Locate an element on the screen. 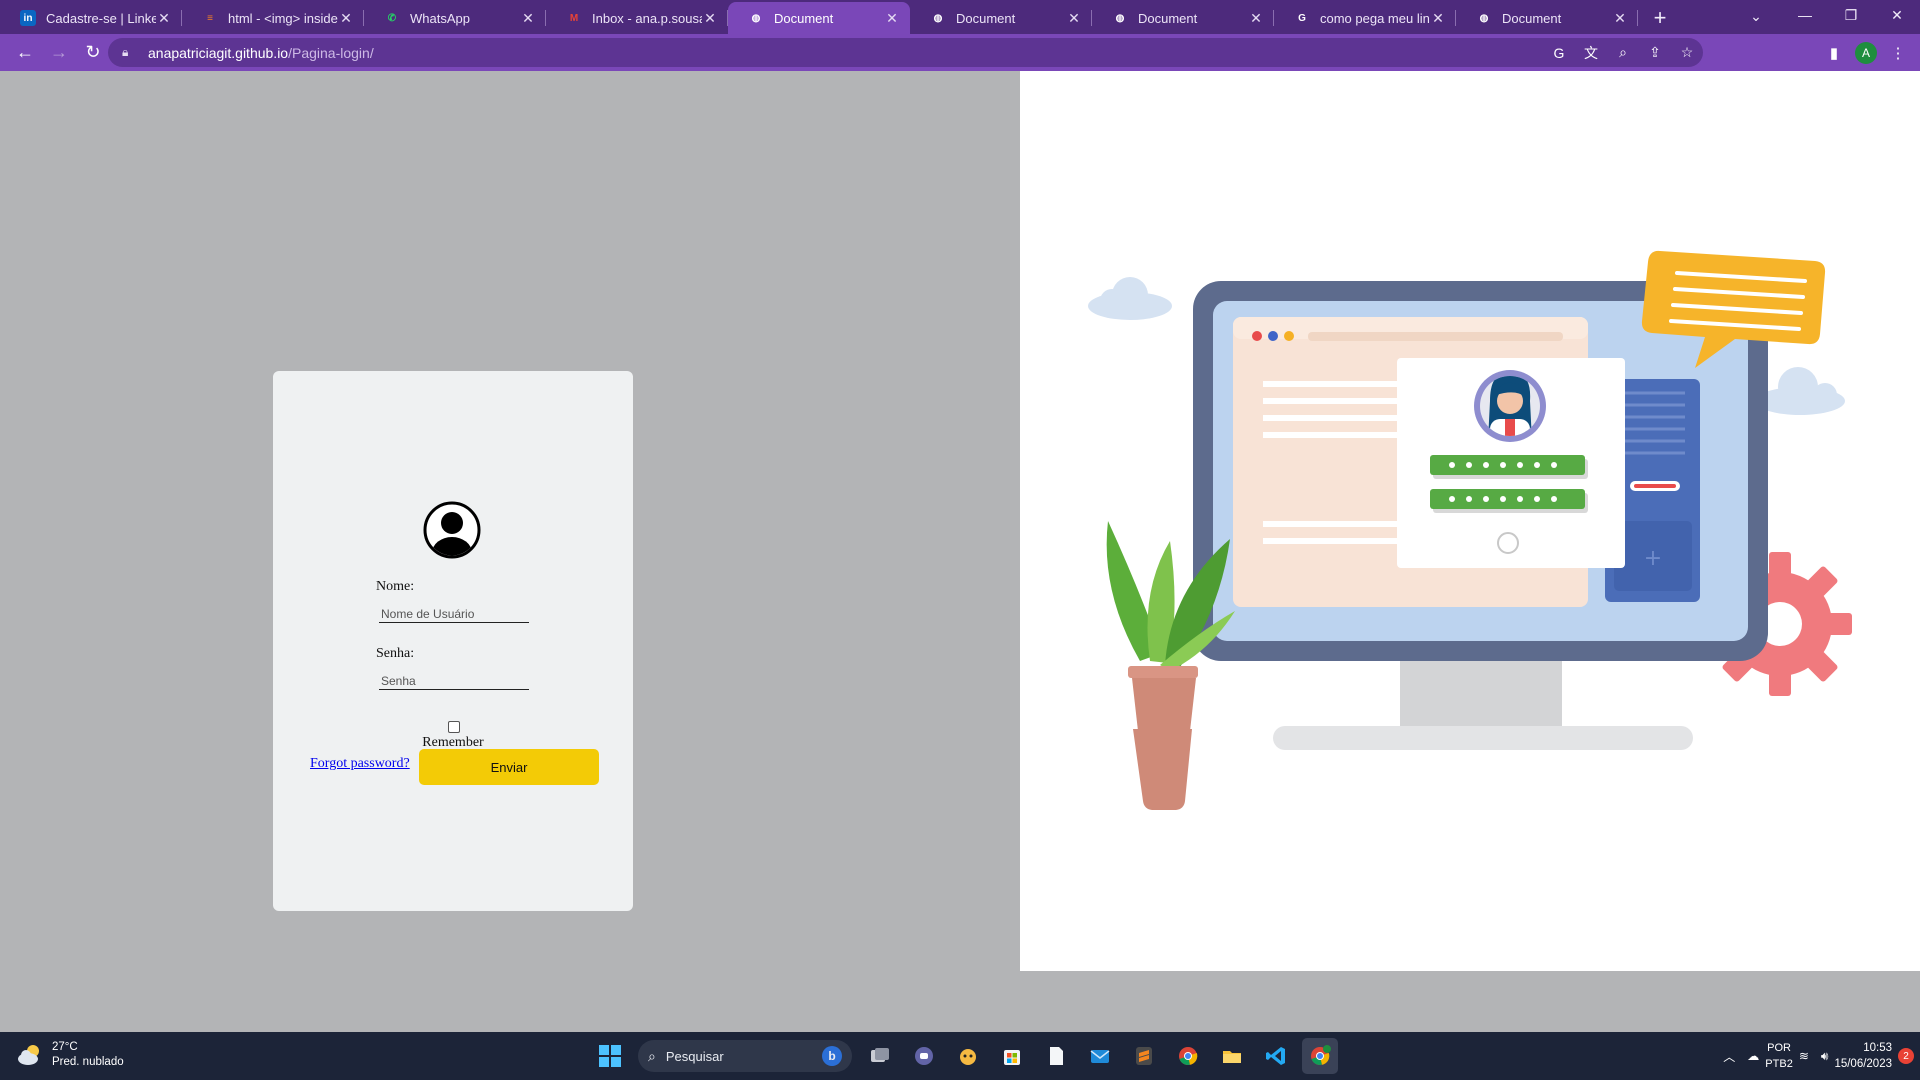 The image size is (1920, 1080). minimize-icon: — is located at coordinates (1805, 15).